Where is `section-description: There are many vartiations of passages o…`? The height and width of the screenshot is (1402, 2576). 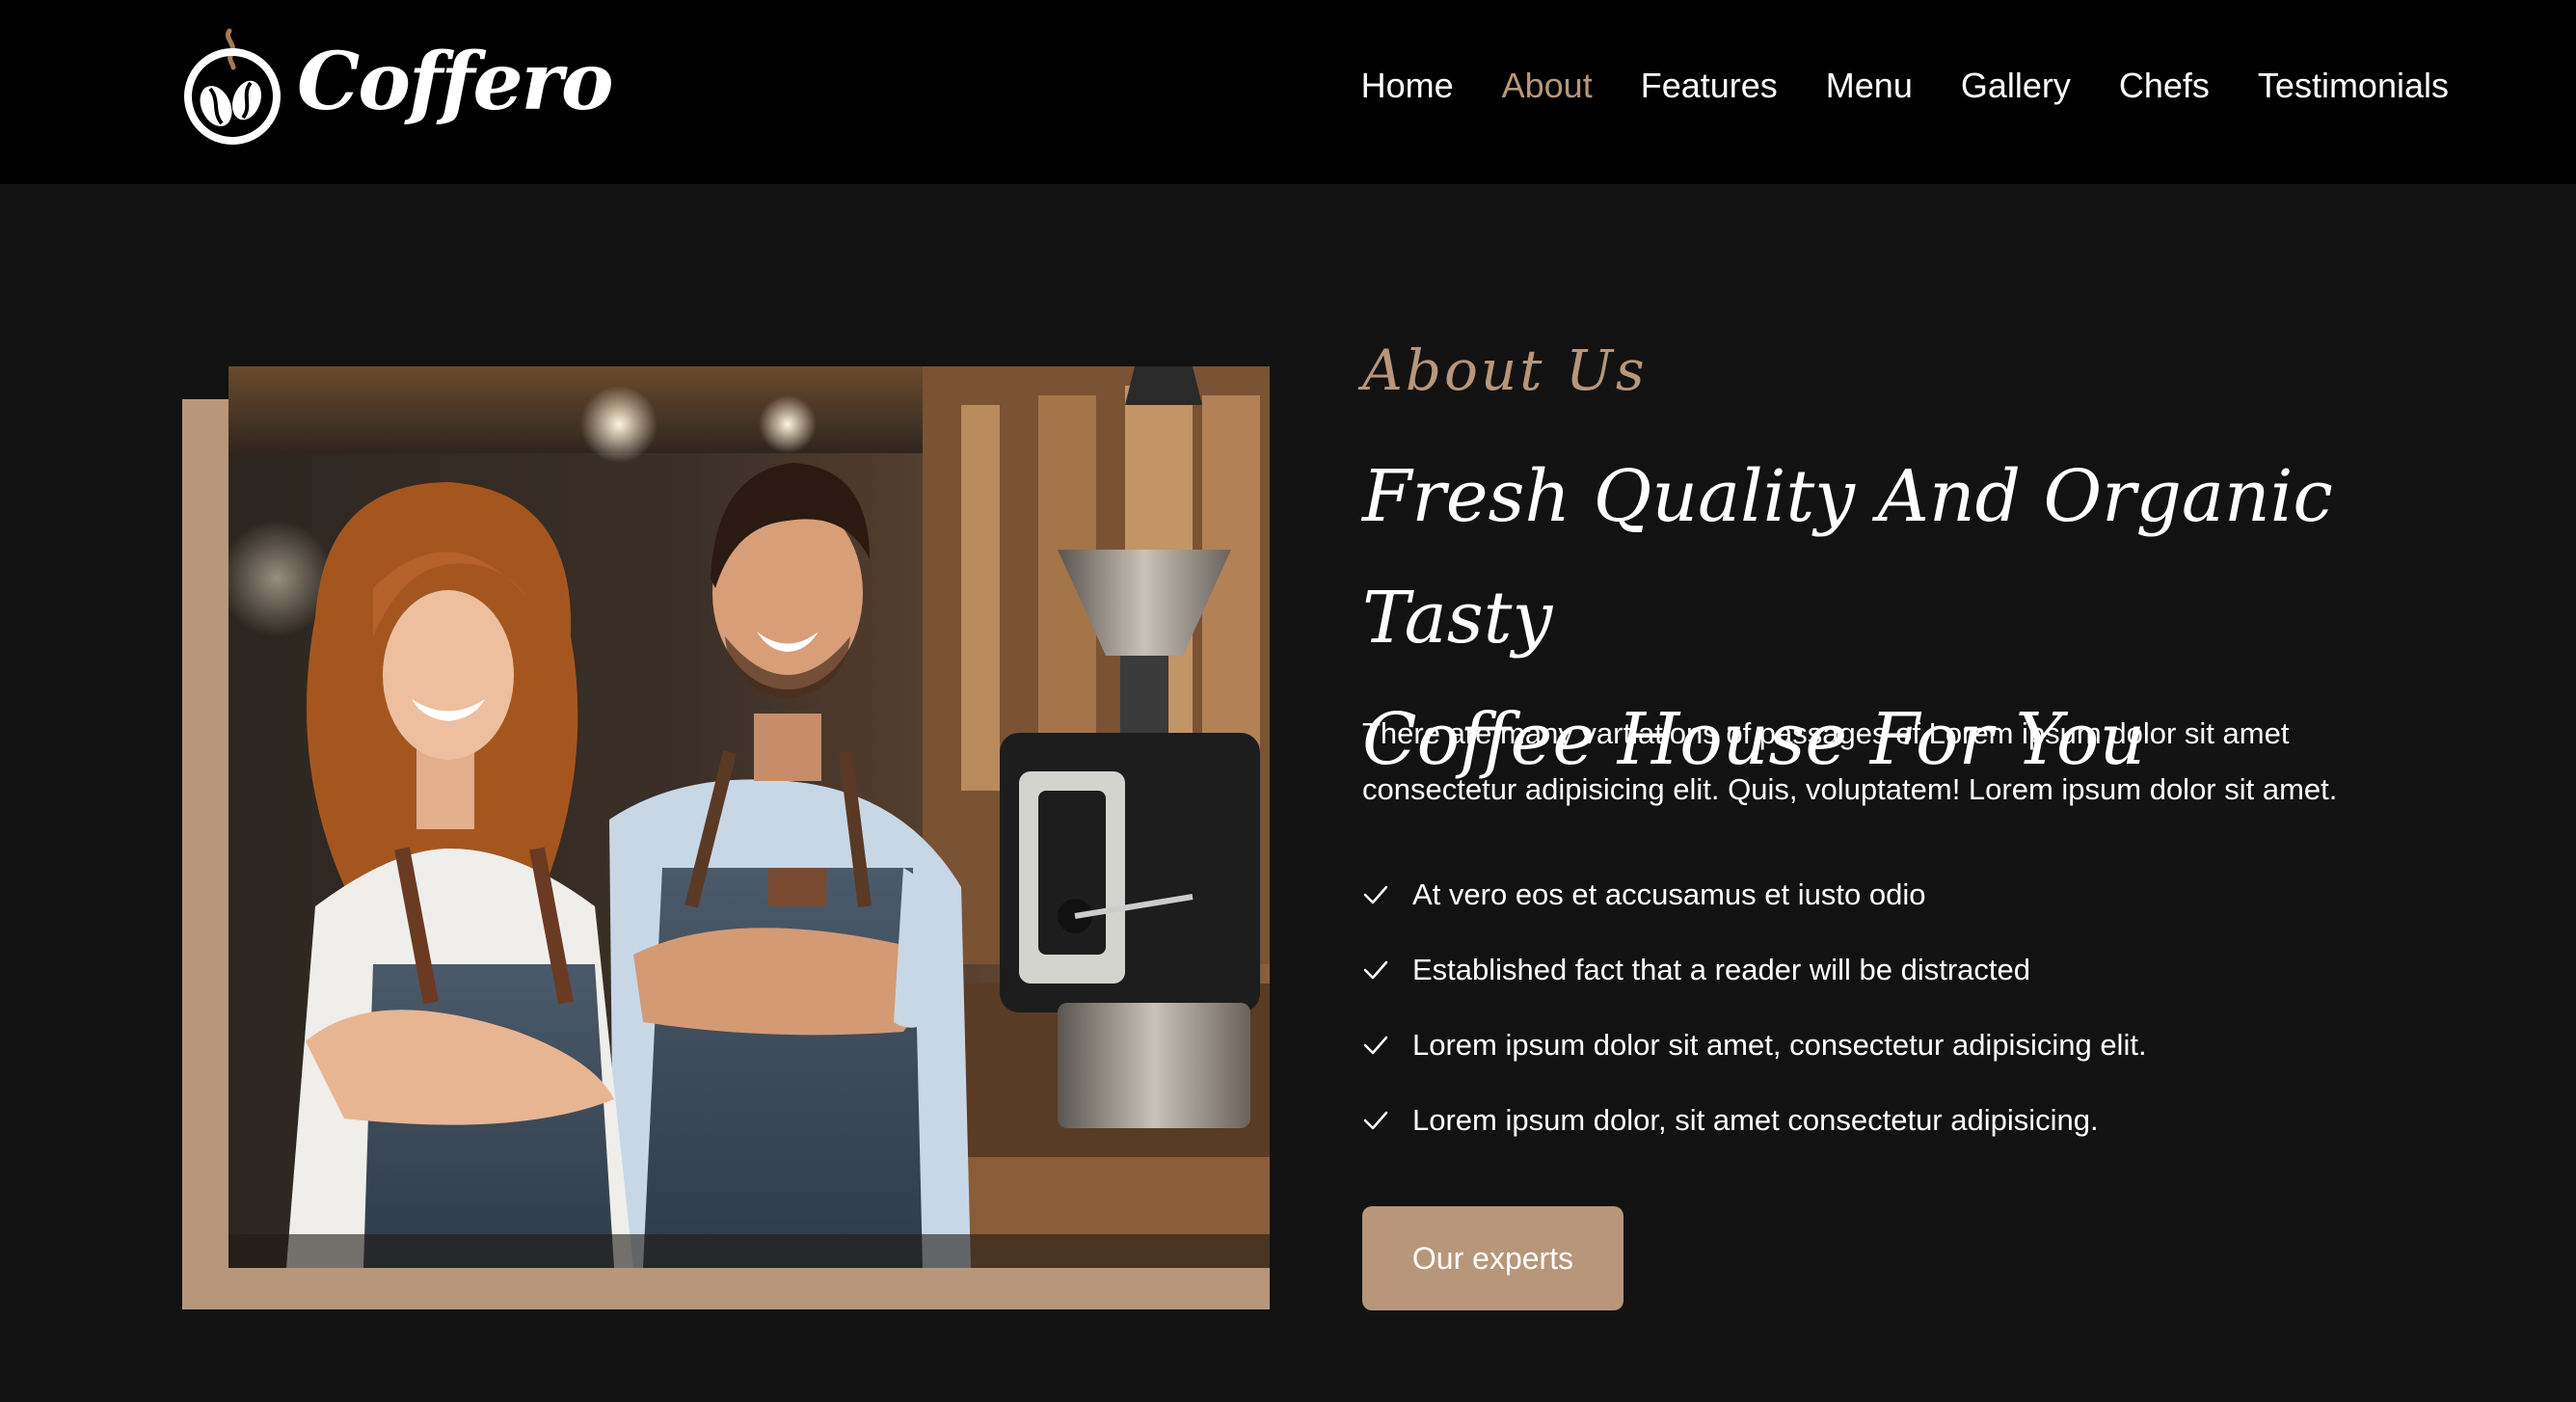
section-description: There are many vartiations of passages o… is located at coordinates (1850, 761).